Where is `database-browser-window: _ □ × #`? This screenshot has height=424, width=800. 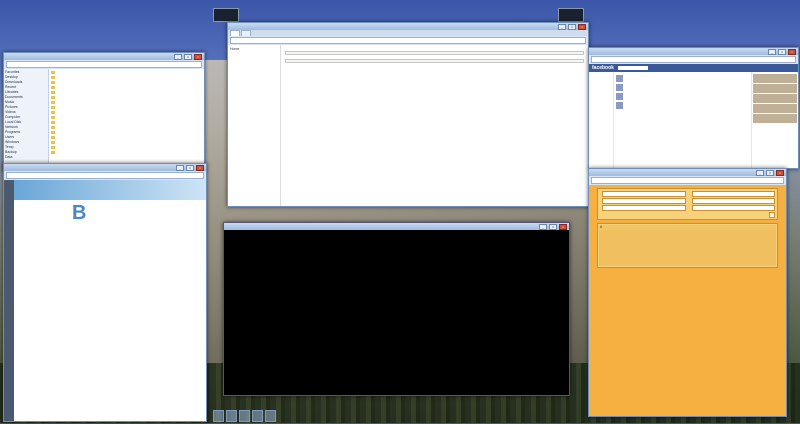 database-browser-window: _ □ × # is located at coordinates (687, 292).